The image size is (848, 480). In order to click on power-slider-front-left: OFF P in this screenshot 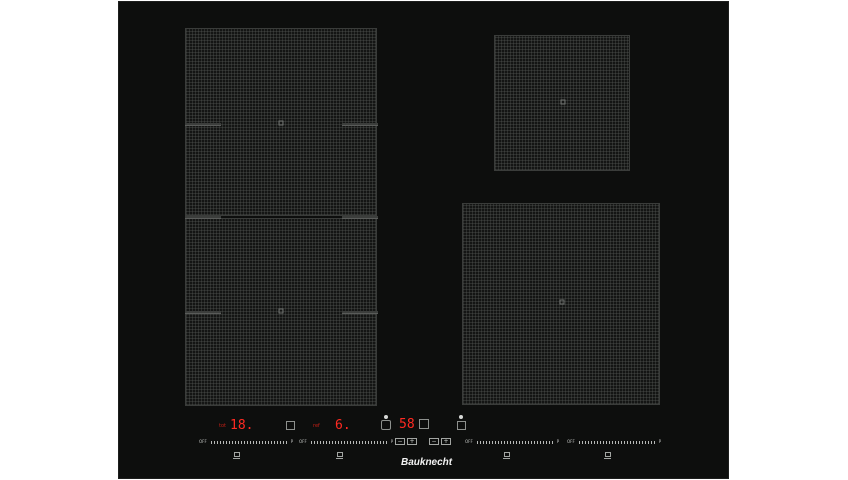, I will do `click(246, 442)`.